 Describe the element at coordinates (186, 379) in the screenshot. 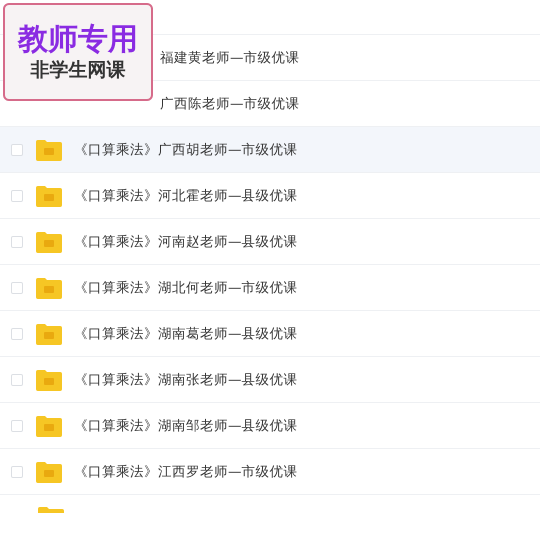

I see `file-name: 《口算乘法》湖南张老师—县级优课` at that location.